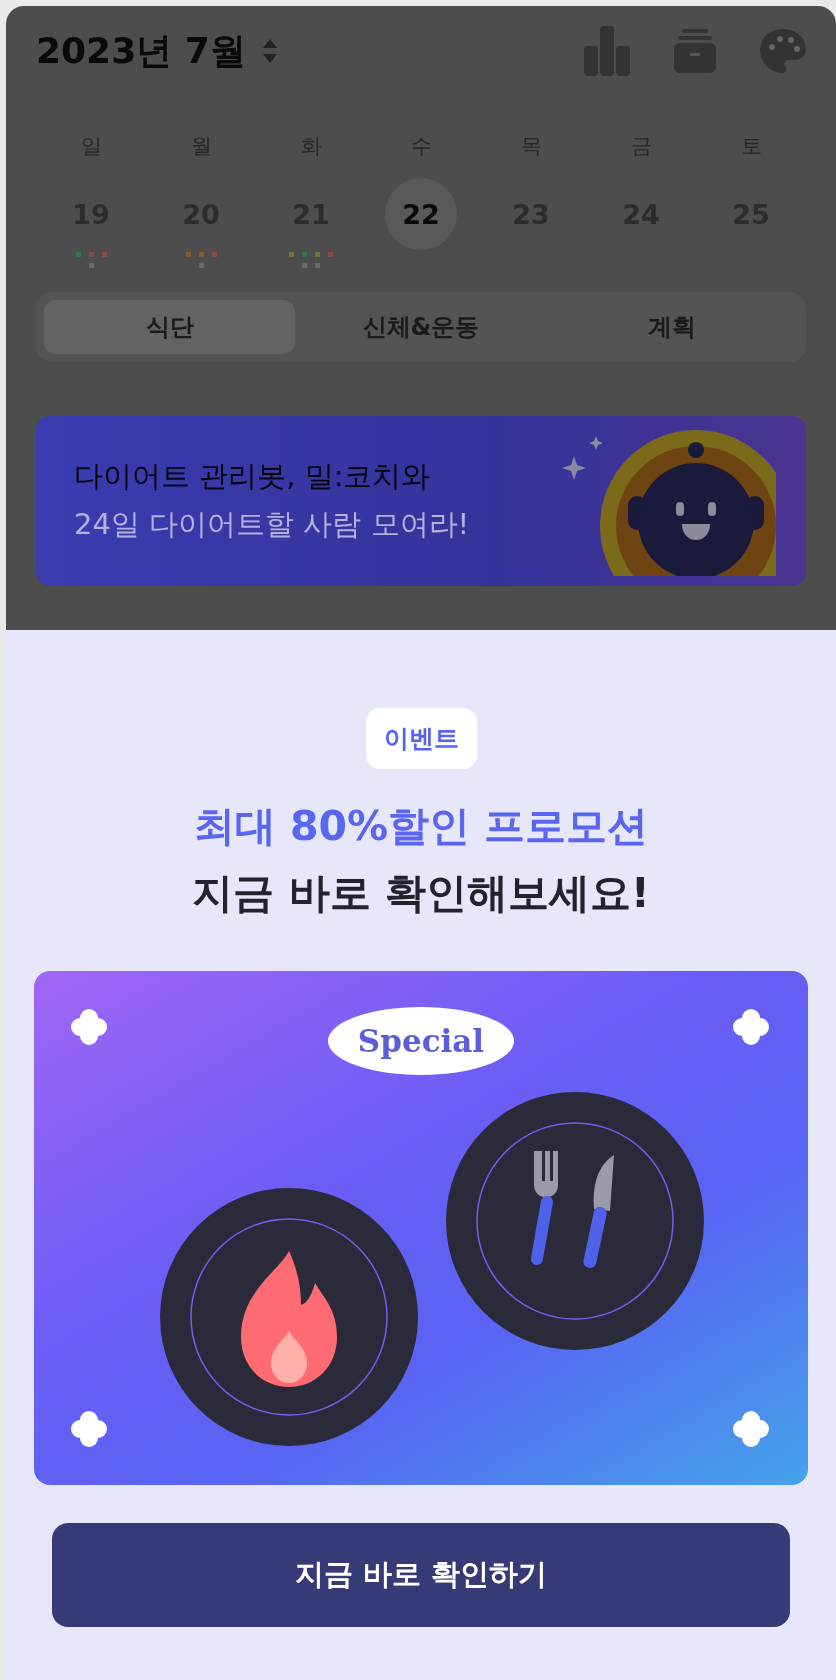  What do you see at coordinates (421, 893) in the screenshot?
I see `promo-subheadline: 지금 바로 확인해보세요!` at bounding box center [421, 893].